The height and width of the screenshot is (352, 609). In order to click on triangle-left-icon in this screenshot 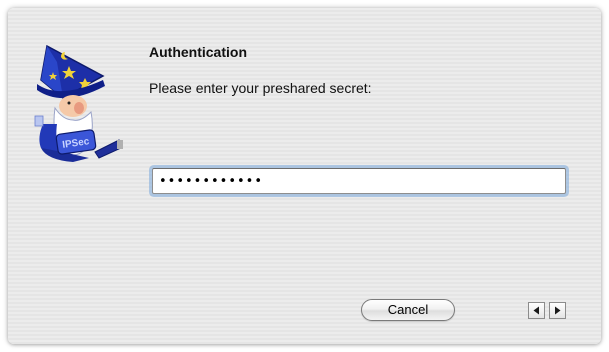, I will do `click(536, 310)`.